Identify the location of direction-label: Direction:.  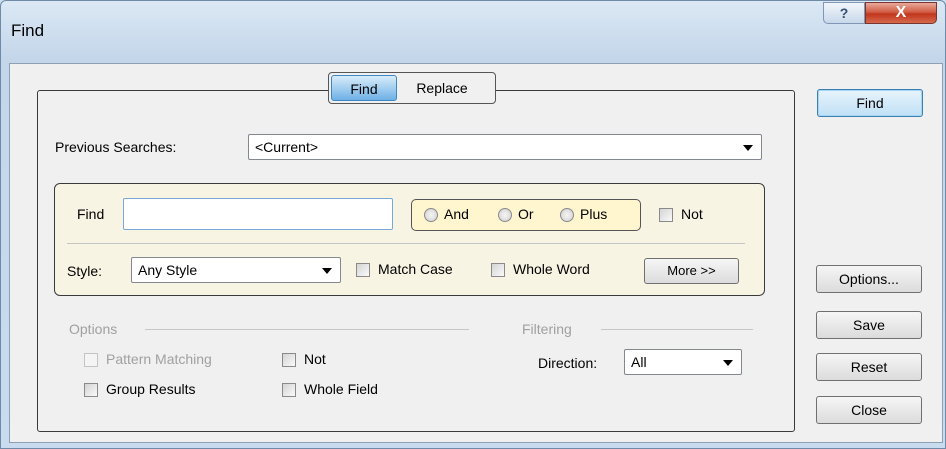
(568, 363).